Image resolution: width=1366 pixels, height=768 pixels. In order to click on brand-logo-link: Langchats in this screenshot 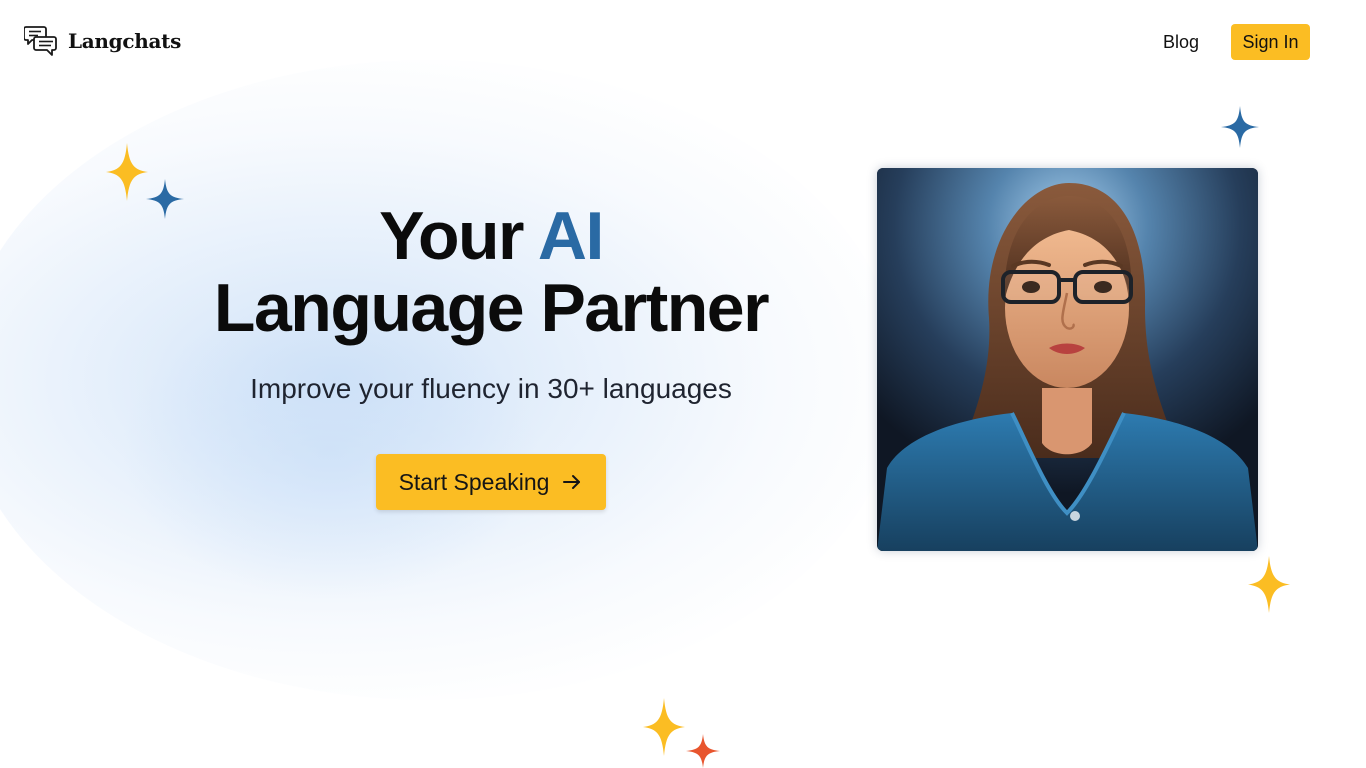, I will do `click(102, 41)`.